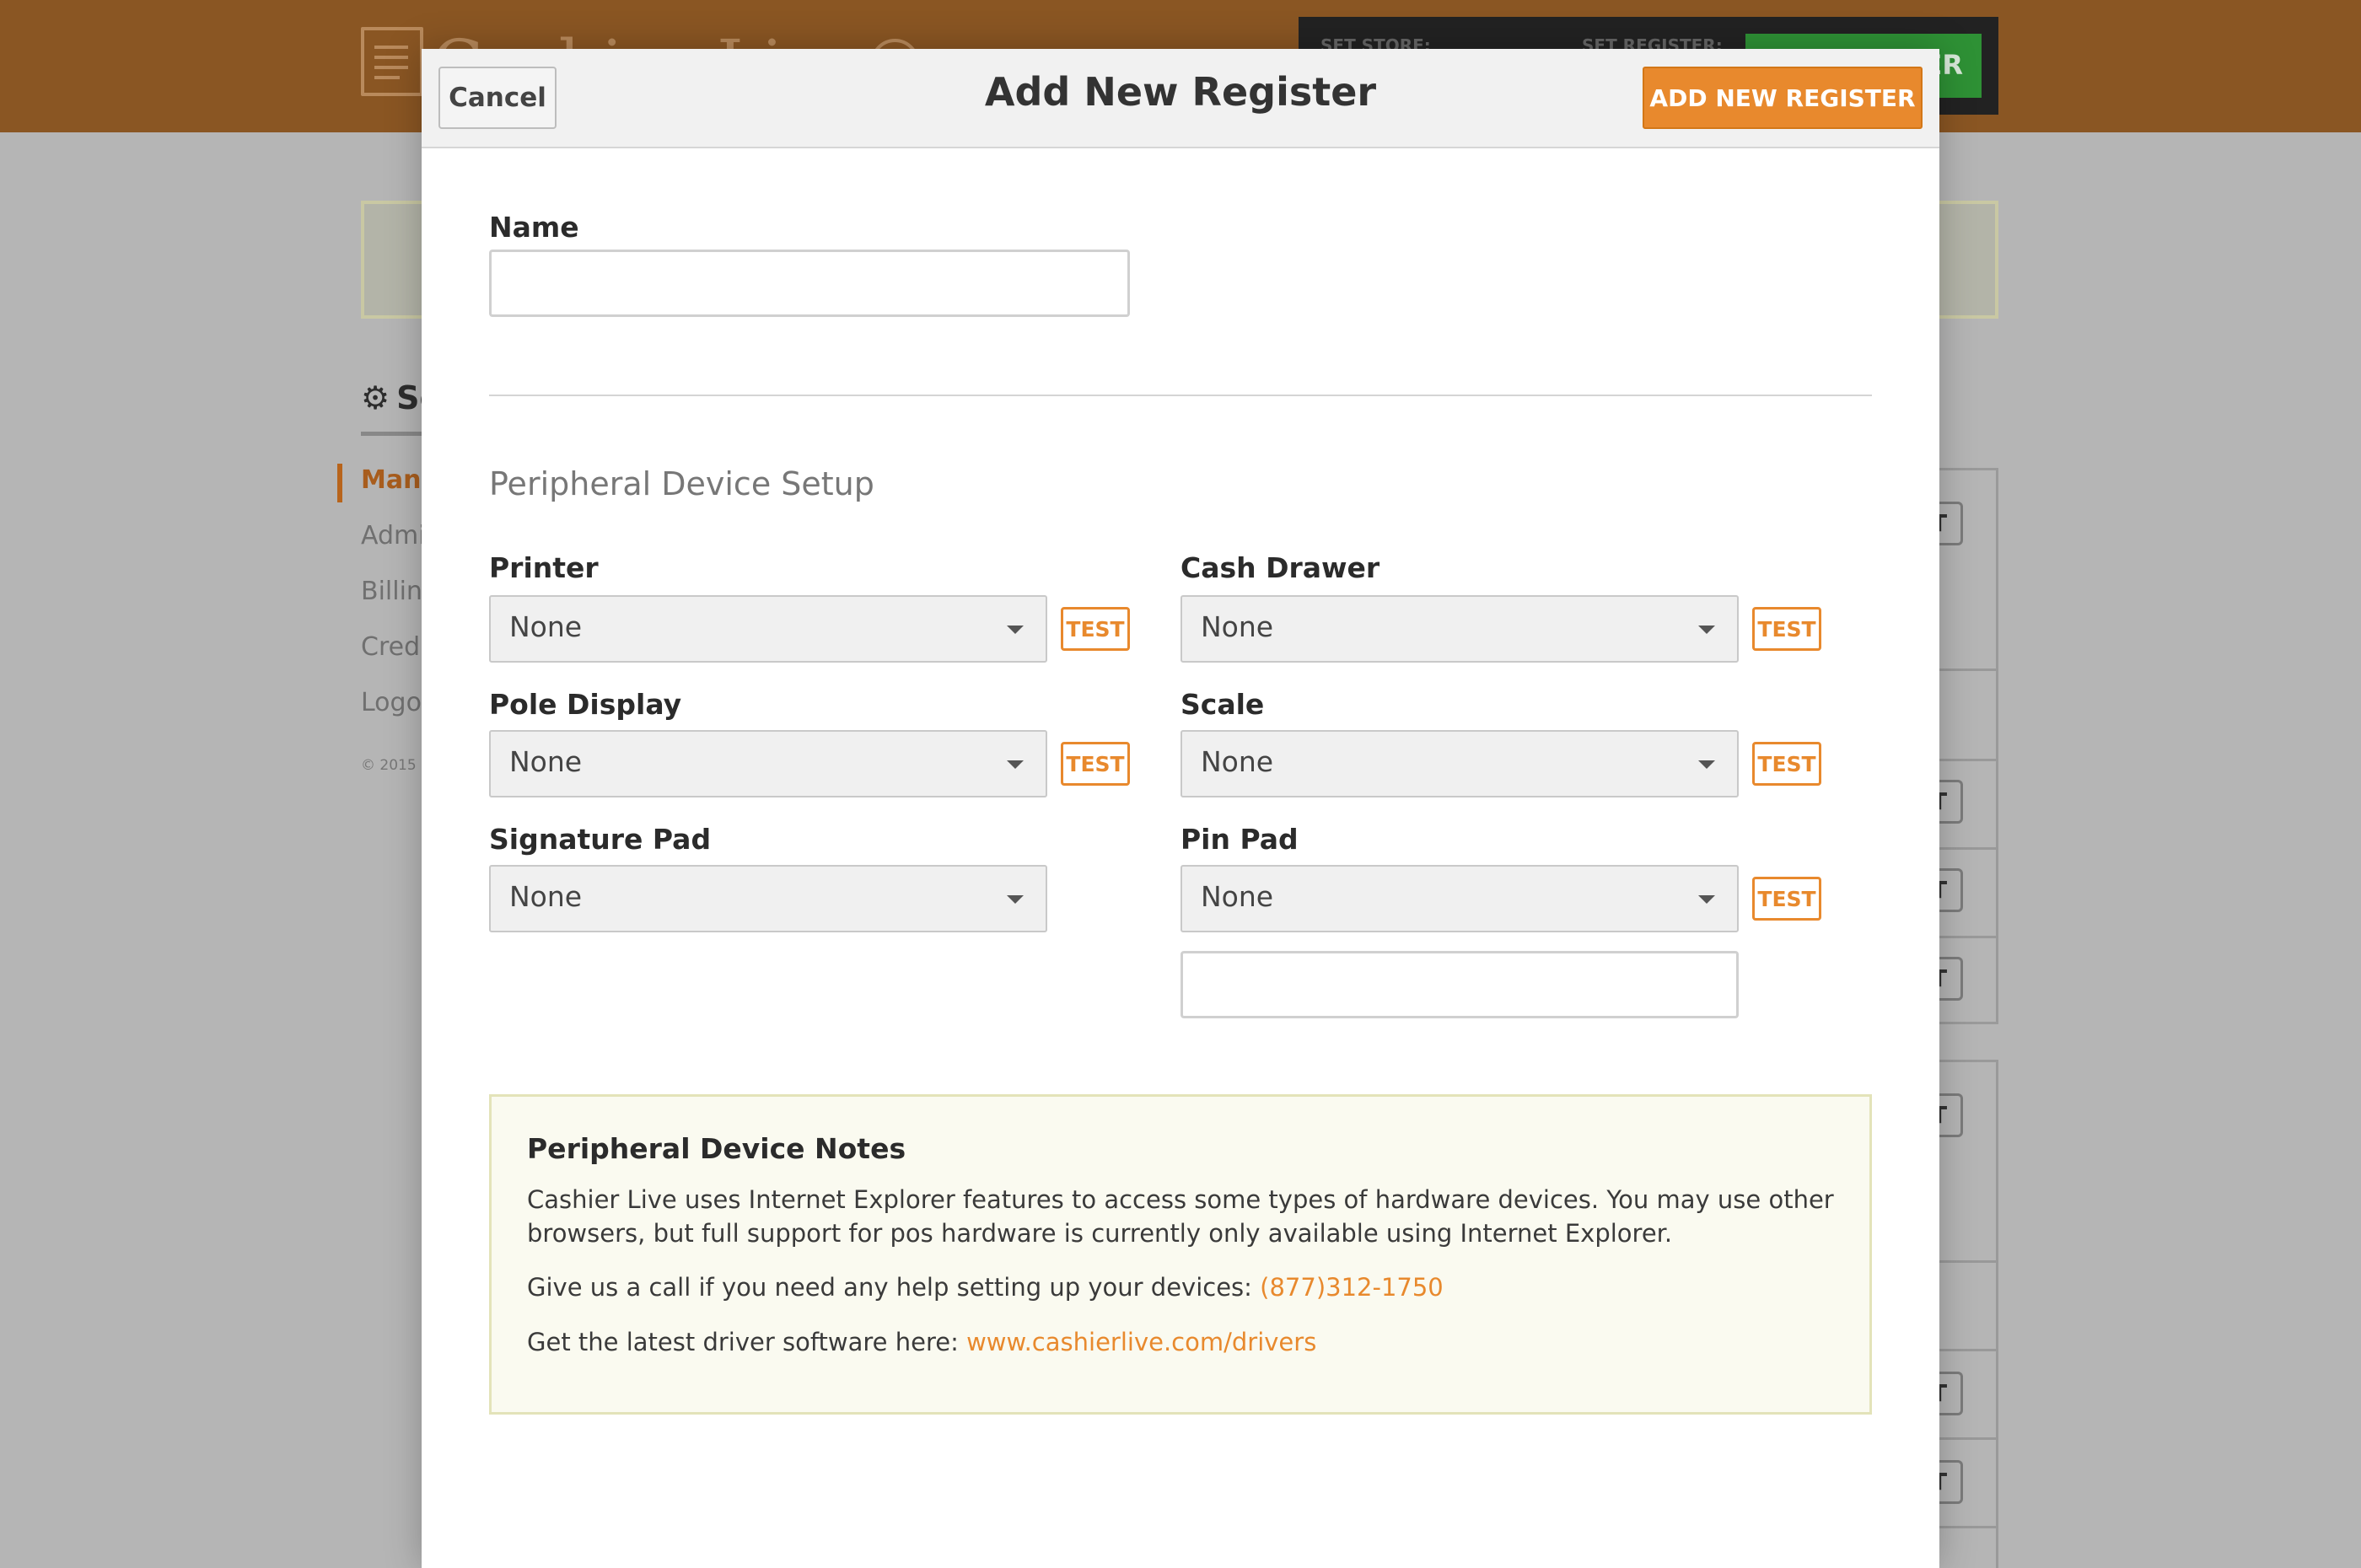 This screenshot has height=1568, width=2361. I want to click on support-phone-link: (877)312-1750, so click(1352, 1288).